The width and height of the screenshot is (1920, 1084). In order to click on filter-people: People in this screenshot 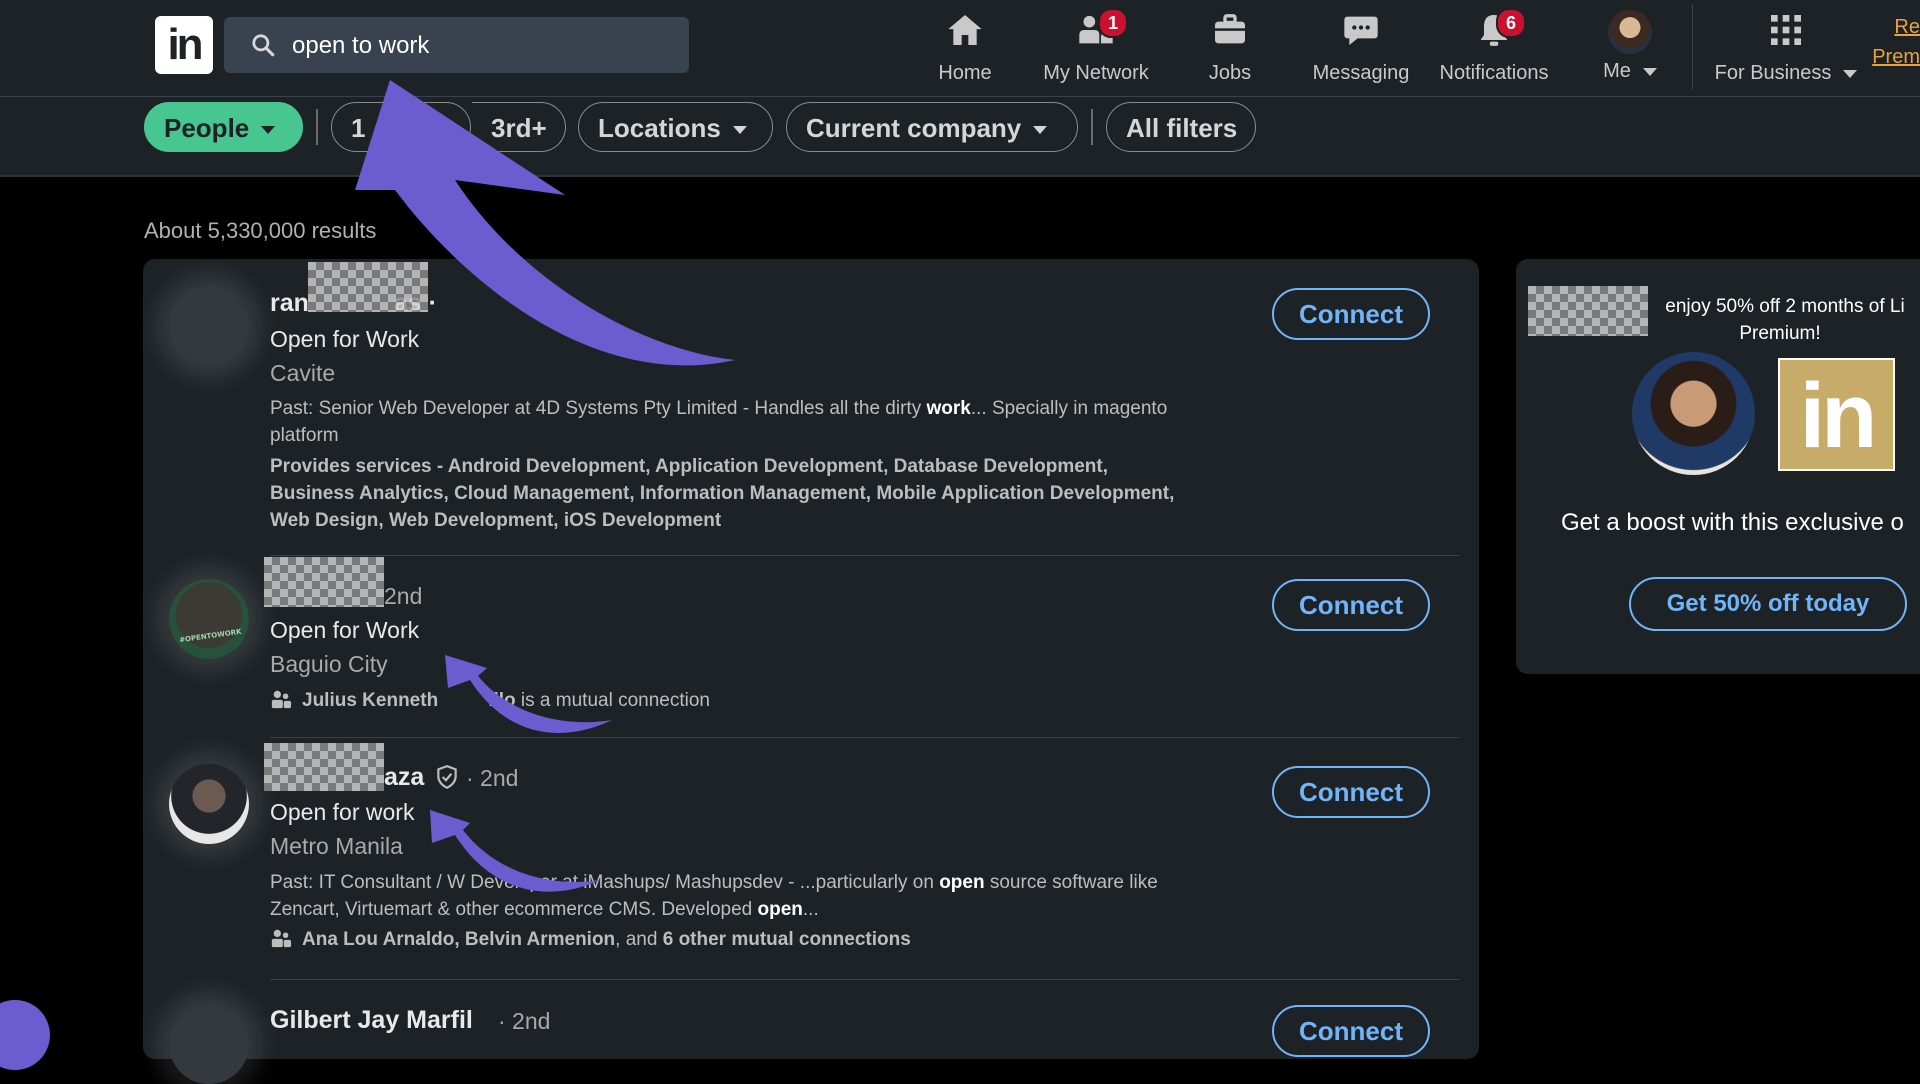, I will do `click(223, 127)`.